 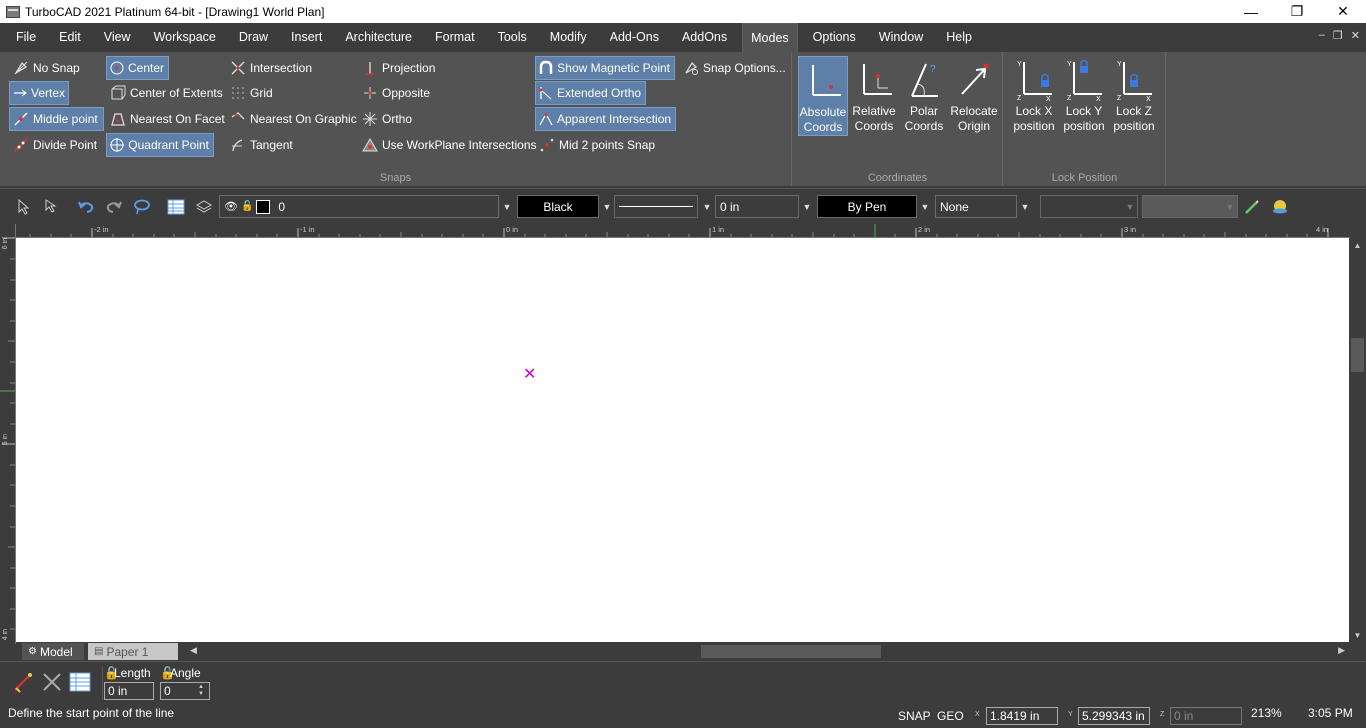 What do you see at coordinates (1322, 35) in the screenshot?
I see `doc-minimize-button: –` at bounding box center [1322, 35].